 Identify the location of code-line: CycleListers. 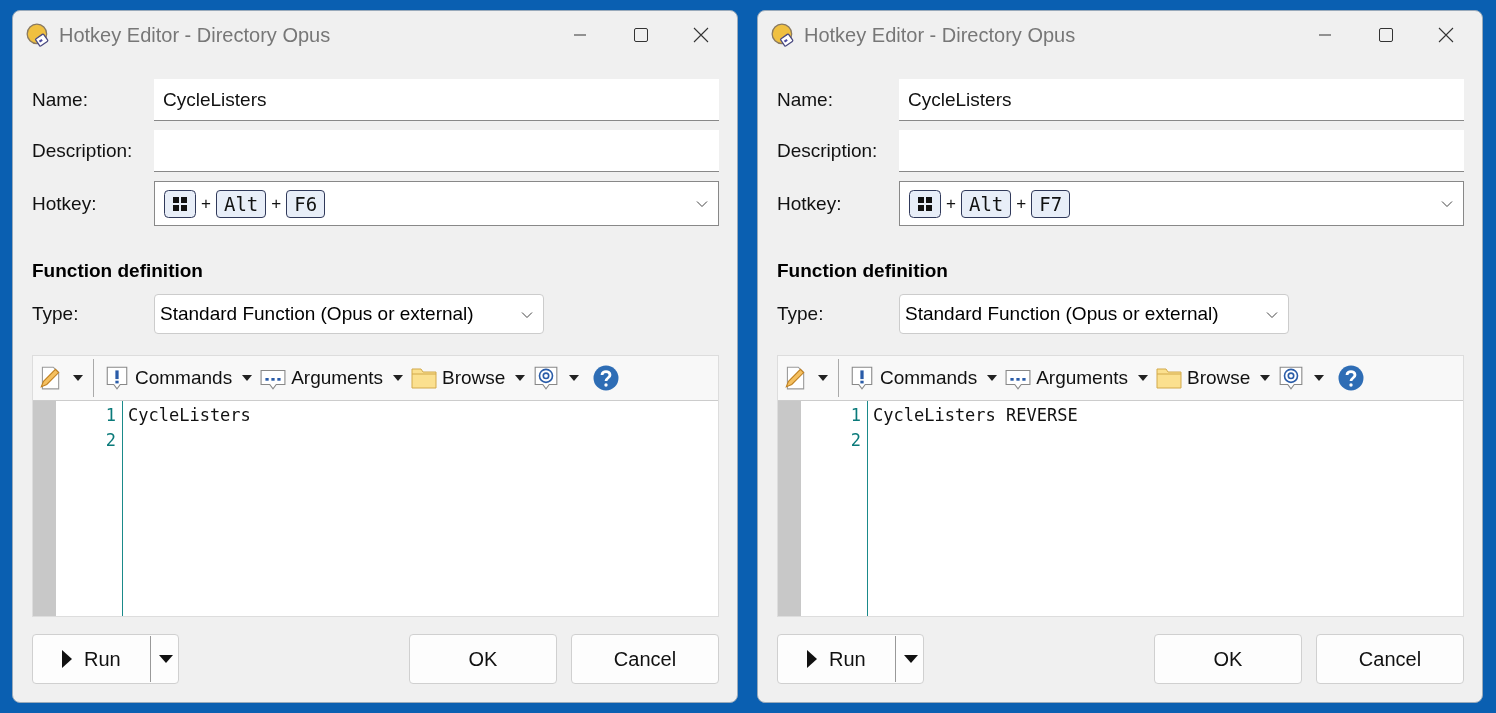
(189, 415).